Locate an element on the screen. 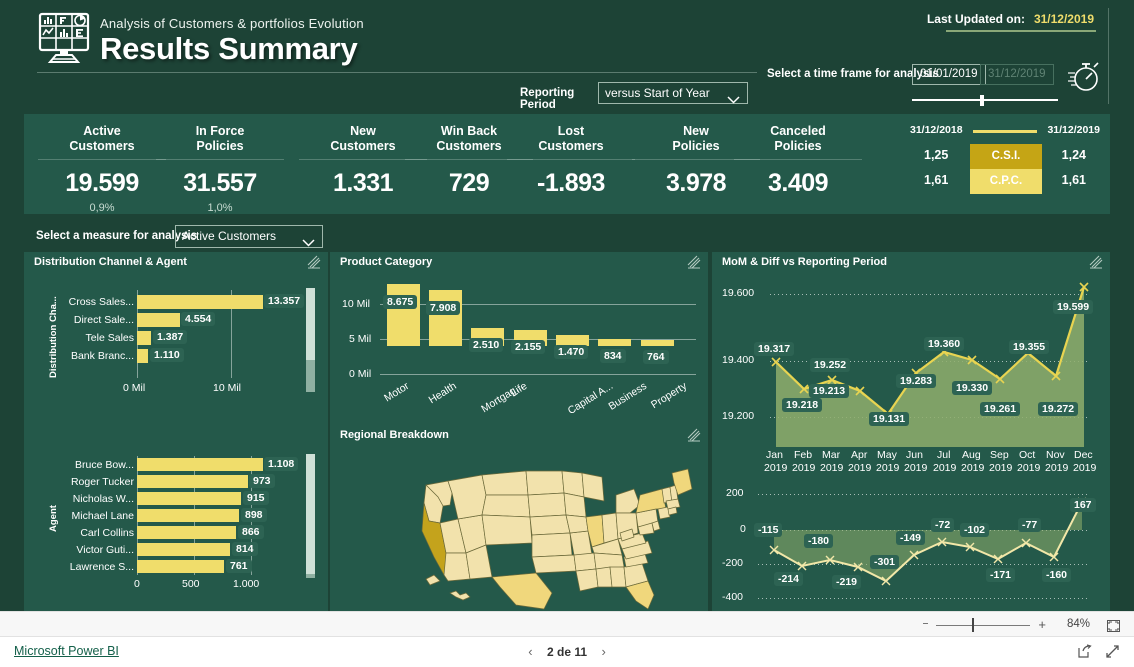  timeframe-slider is located at coordinates (985, 100).